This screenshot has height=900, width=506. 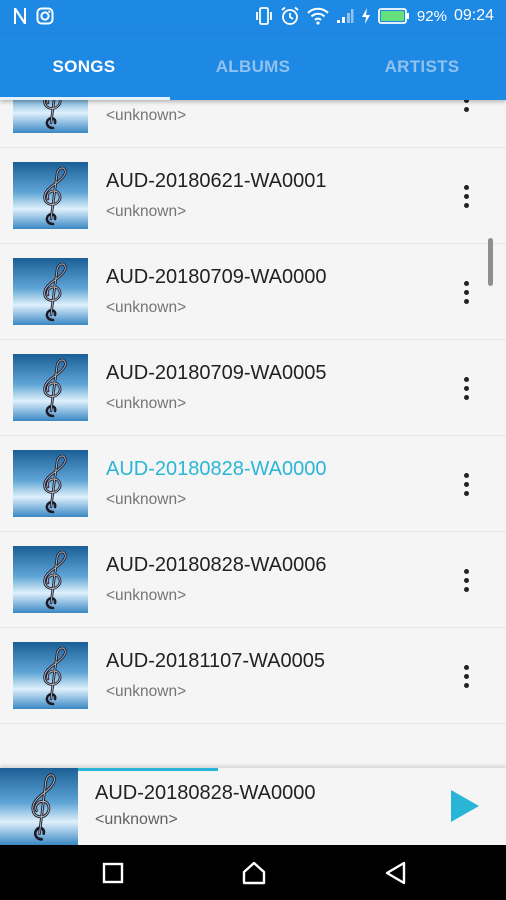 I want to click on n-notification-icon, so click(x=20, y=16).